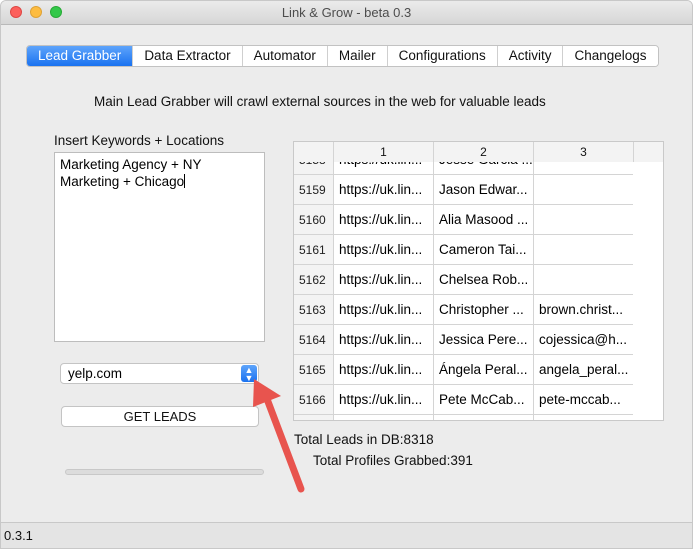 This screenshot has width=693, height=549. Describe the element at coordinates (314, 220) in the screenshot. I see `row-number: 5160` at that location.